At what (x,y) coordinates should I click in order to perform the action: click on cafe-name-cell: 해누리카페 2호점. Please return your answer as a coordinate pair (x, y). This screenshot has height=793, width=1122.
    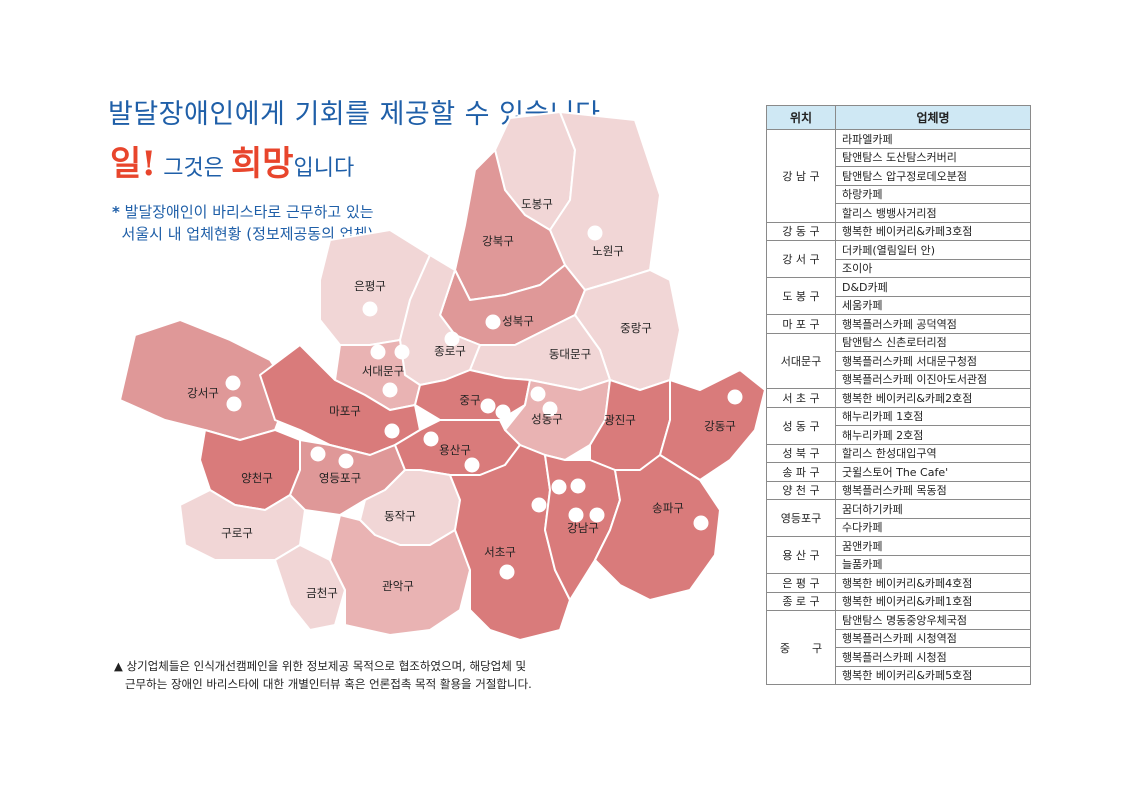
    Looking at the image, I should click on (933, 435).